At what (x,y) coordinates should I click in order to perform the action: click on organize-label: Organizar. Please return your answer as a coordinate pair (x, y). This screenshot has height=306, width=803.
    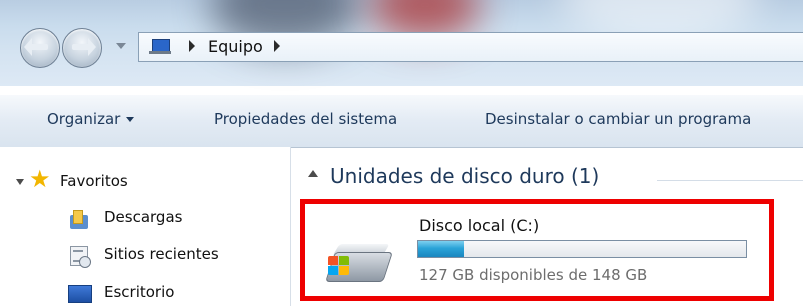
    Looking at the image, I should click on (84, 119).